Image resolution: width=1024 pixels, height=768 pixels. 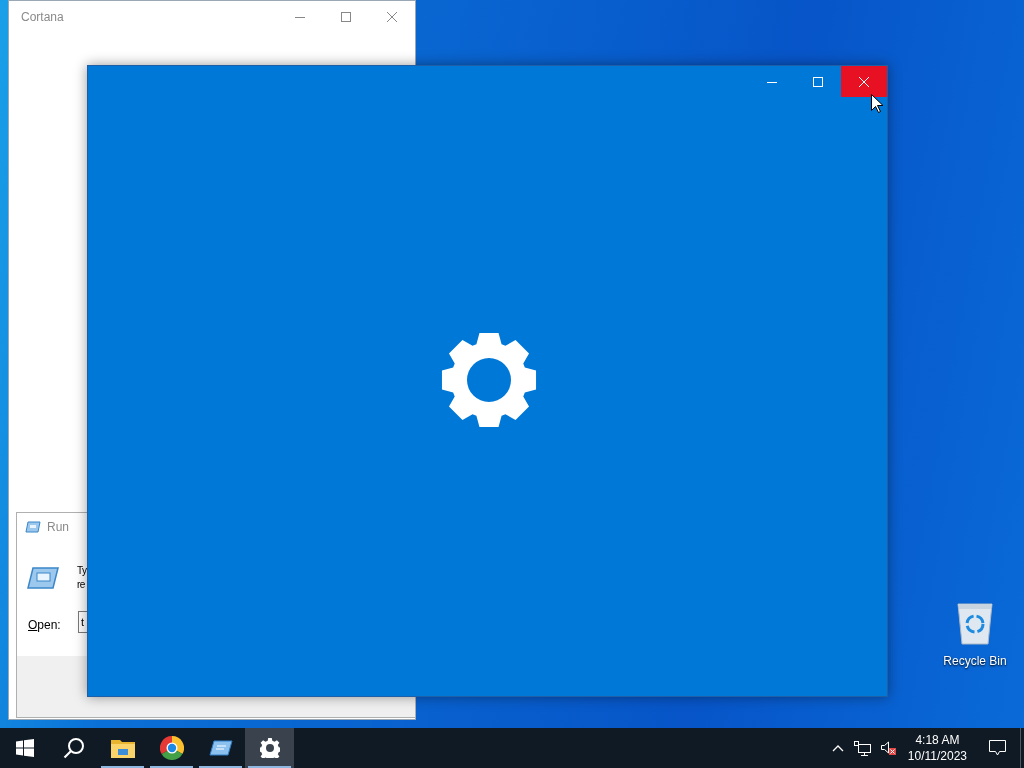 I want to click on desktop-icon: Recycle Bin, so click(x=975, y=635).